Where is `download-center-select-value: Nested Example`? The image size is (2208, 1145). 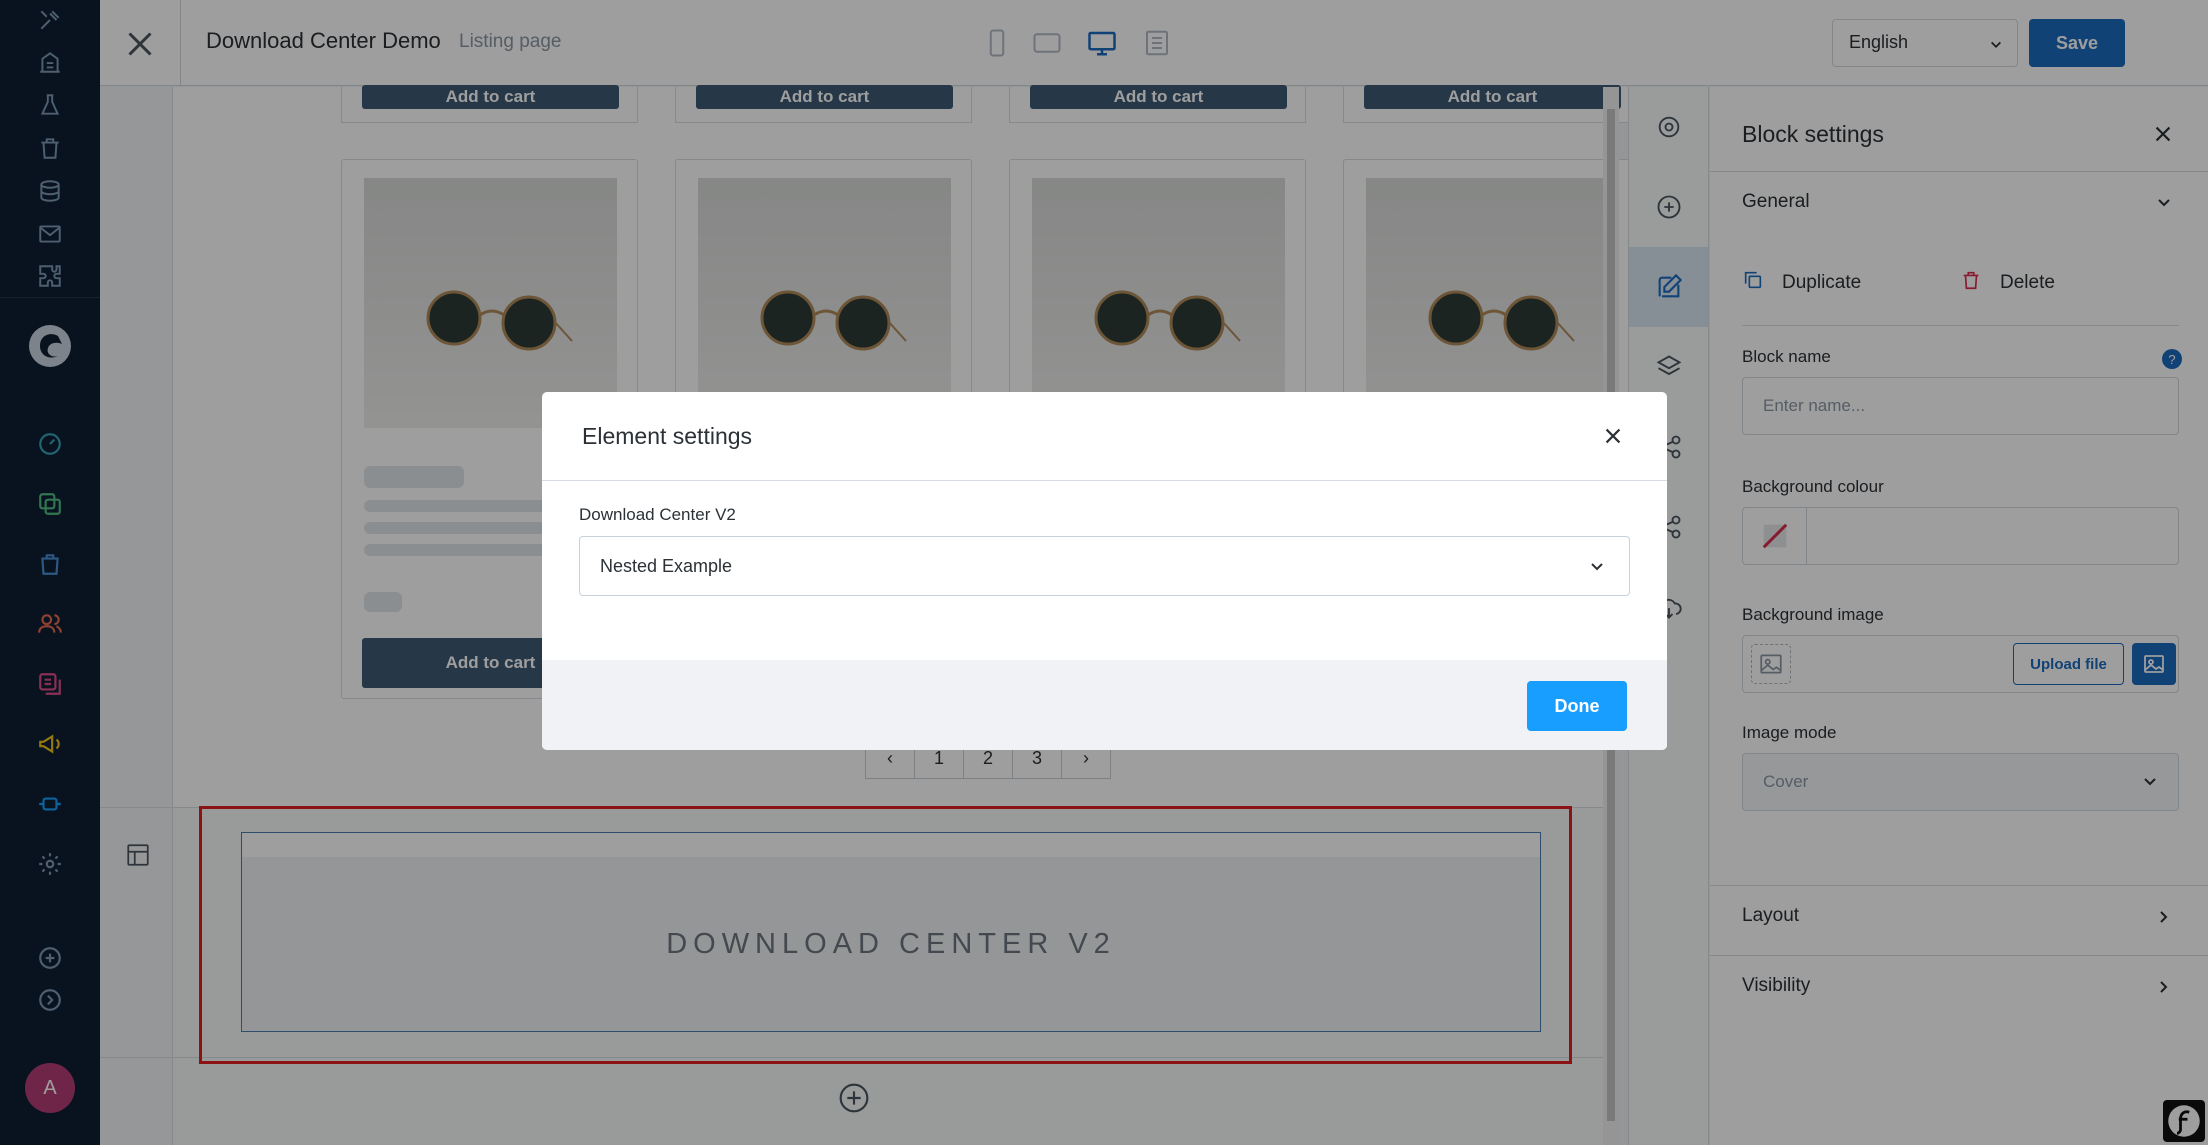
download-center-select-value: Nested Example is located at coordinates (666, 566).